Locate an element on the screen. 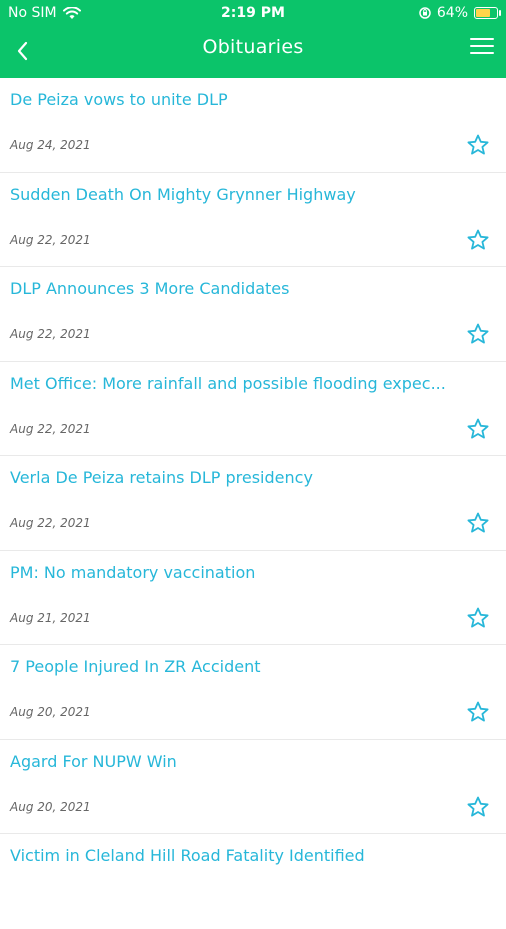 This screenshot has width=506, height=929. article-title: PM: No mandatory vaccination is located at coordinates (253, 572).